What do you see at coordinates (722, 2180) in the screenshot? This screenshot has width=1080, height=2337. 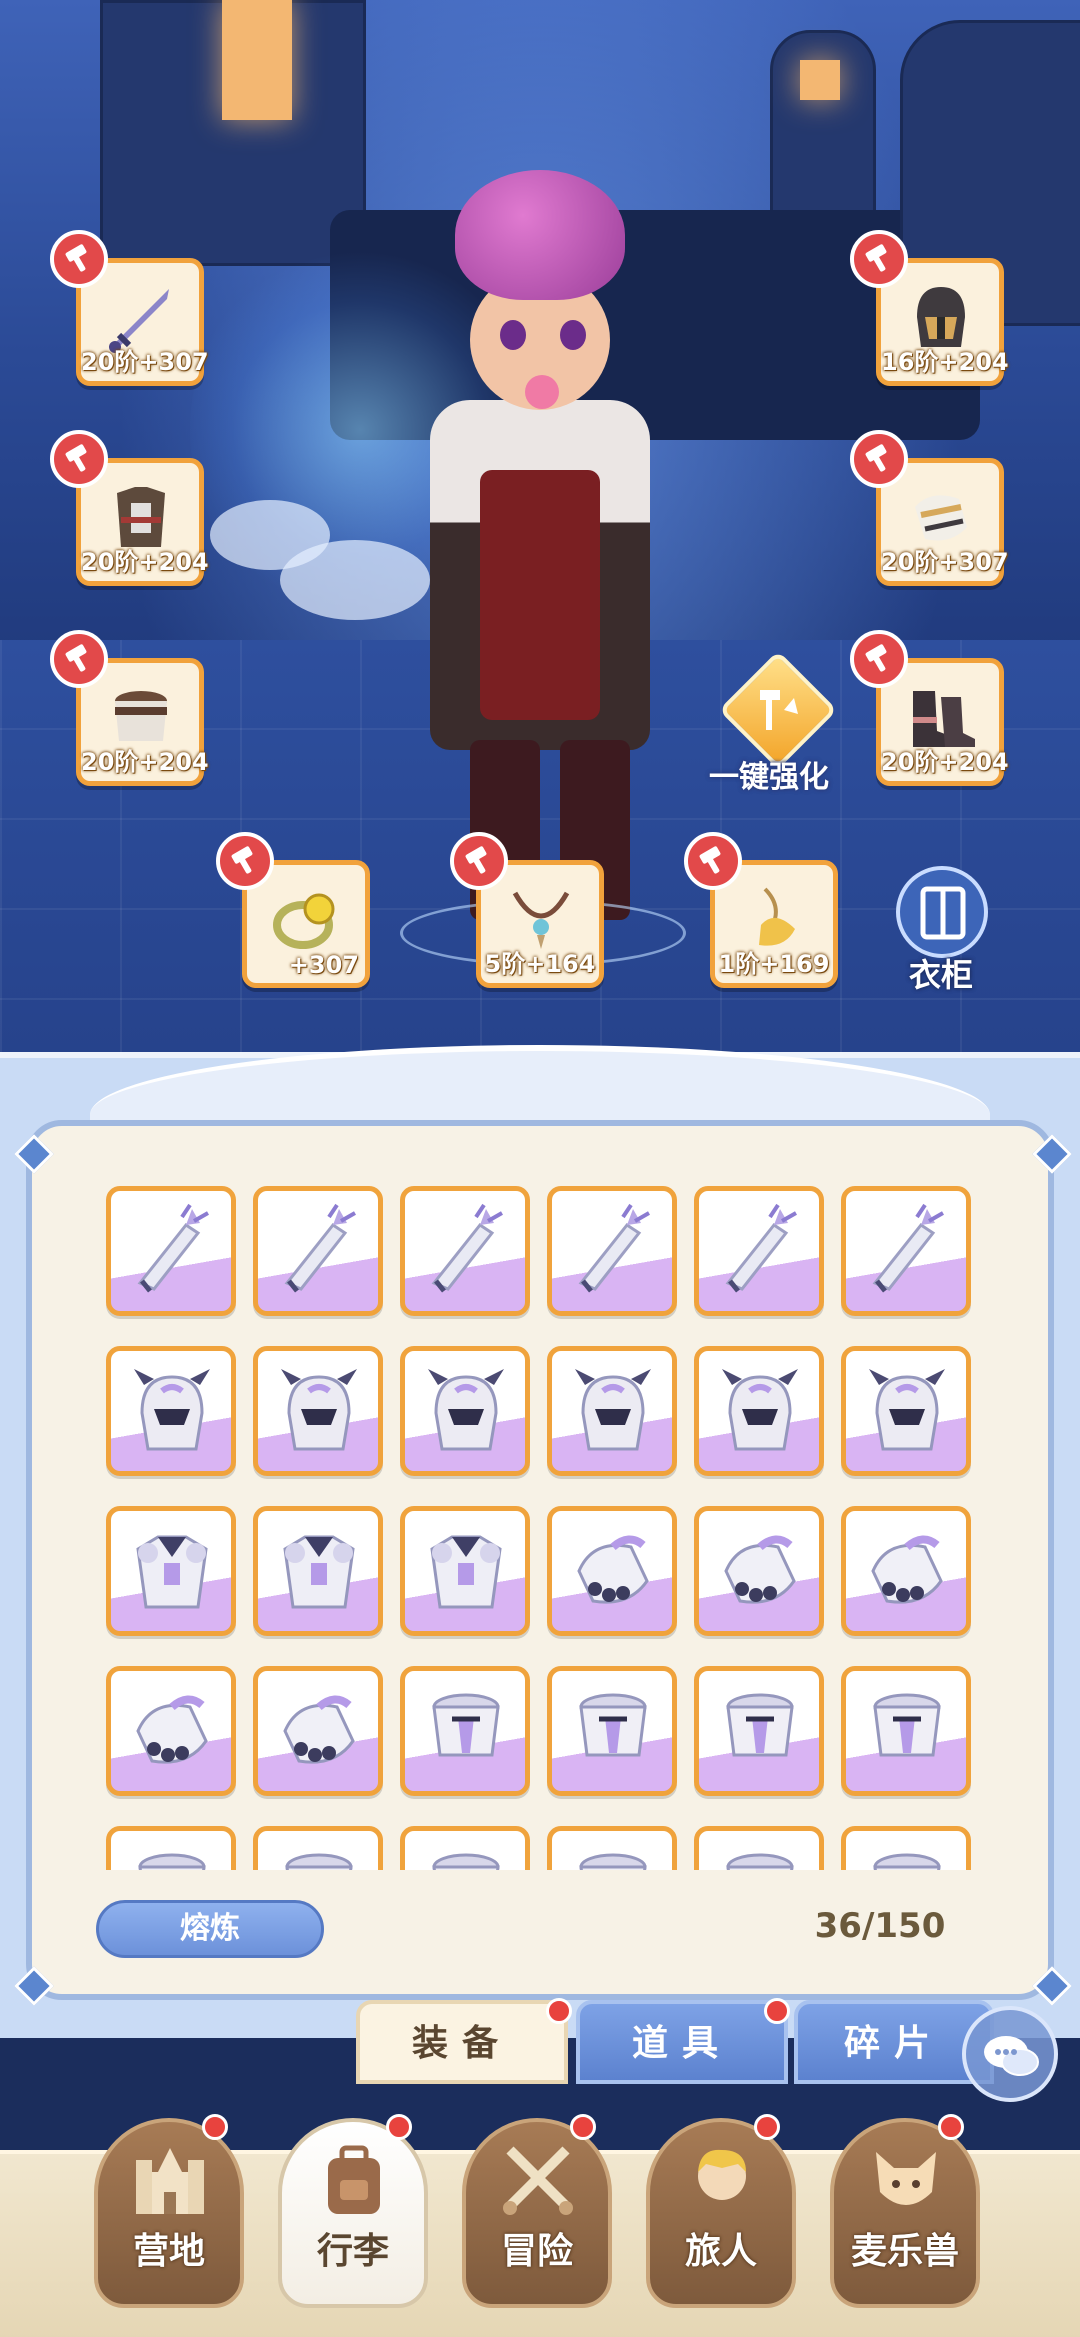 I see `traveler-icon` at bounding box center [722, 2180].